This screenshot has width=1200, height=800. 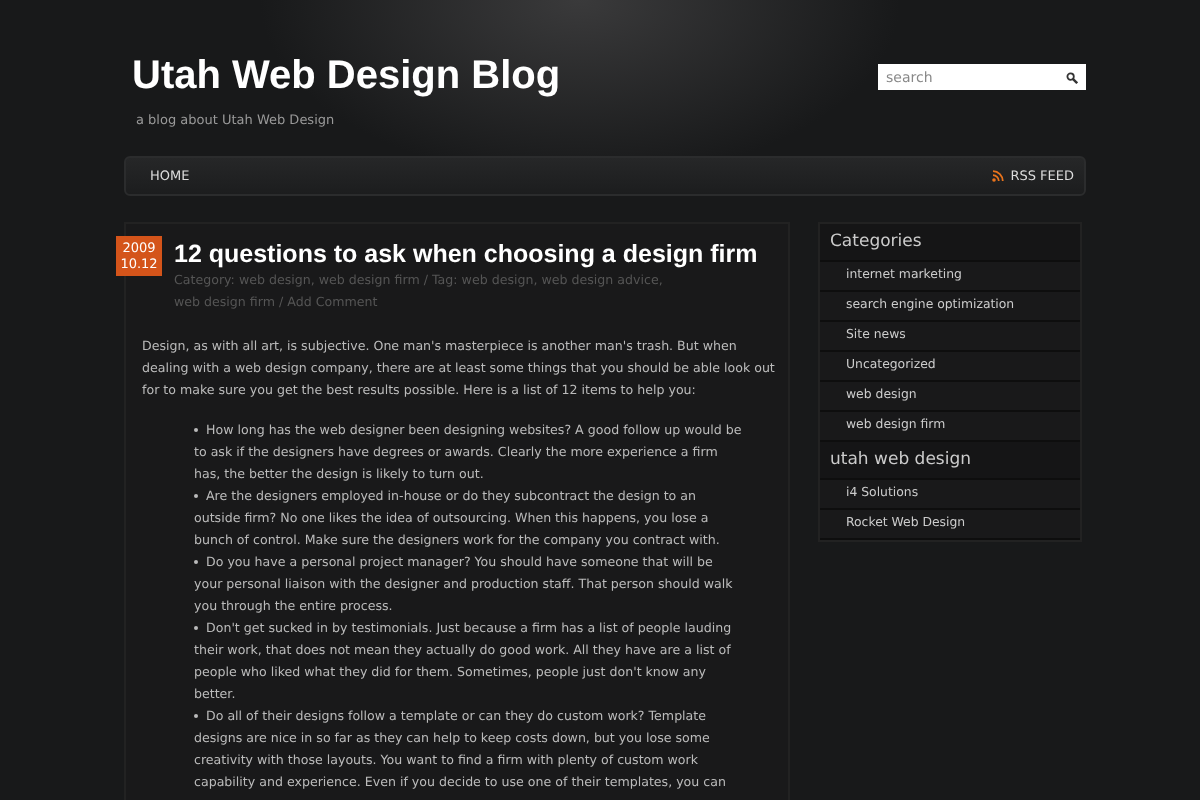 What do you see at coordinates (1072, 77) in the screenshot?
I see `search-icon` at bounding box center [1072, 77].